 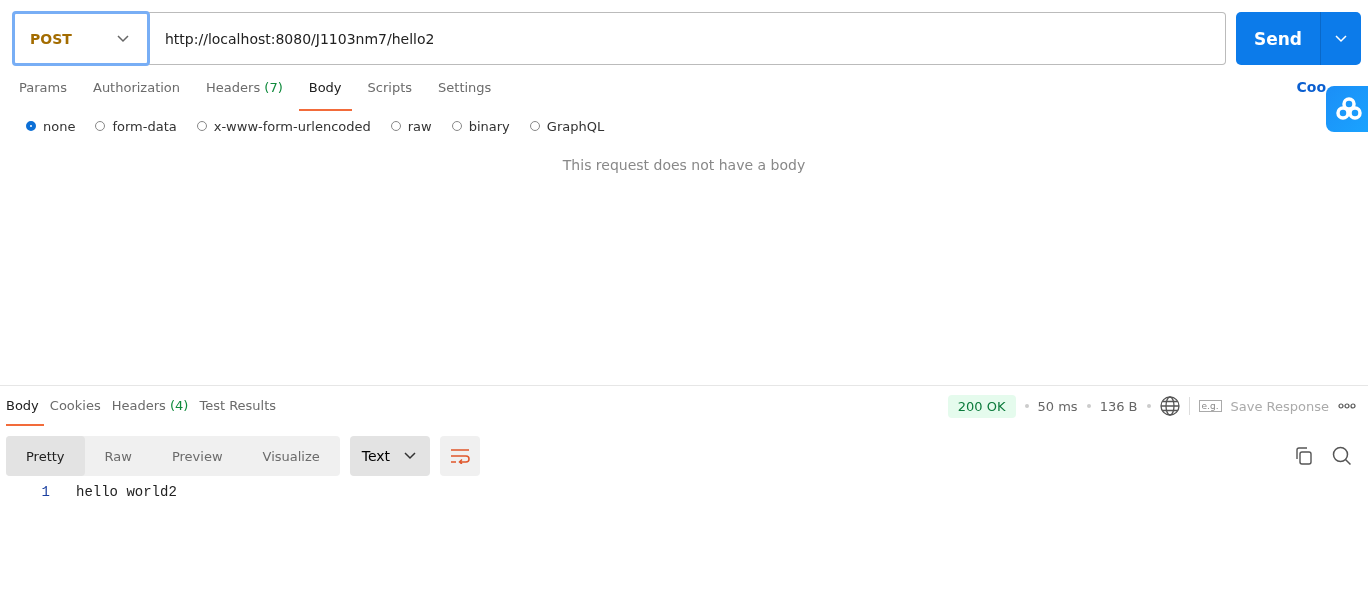 I want to click on view-mode-tab: Pretty, so click(x=45, y=456).